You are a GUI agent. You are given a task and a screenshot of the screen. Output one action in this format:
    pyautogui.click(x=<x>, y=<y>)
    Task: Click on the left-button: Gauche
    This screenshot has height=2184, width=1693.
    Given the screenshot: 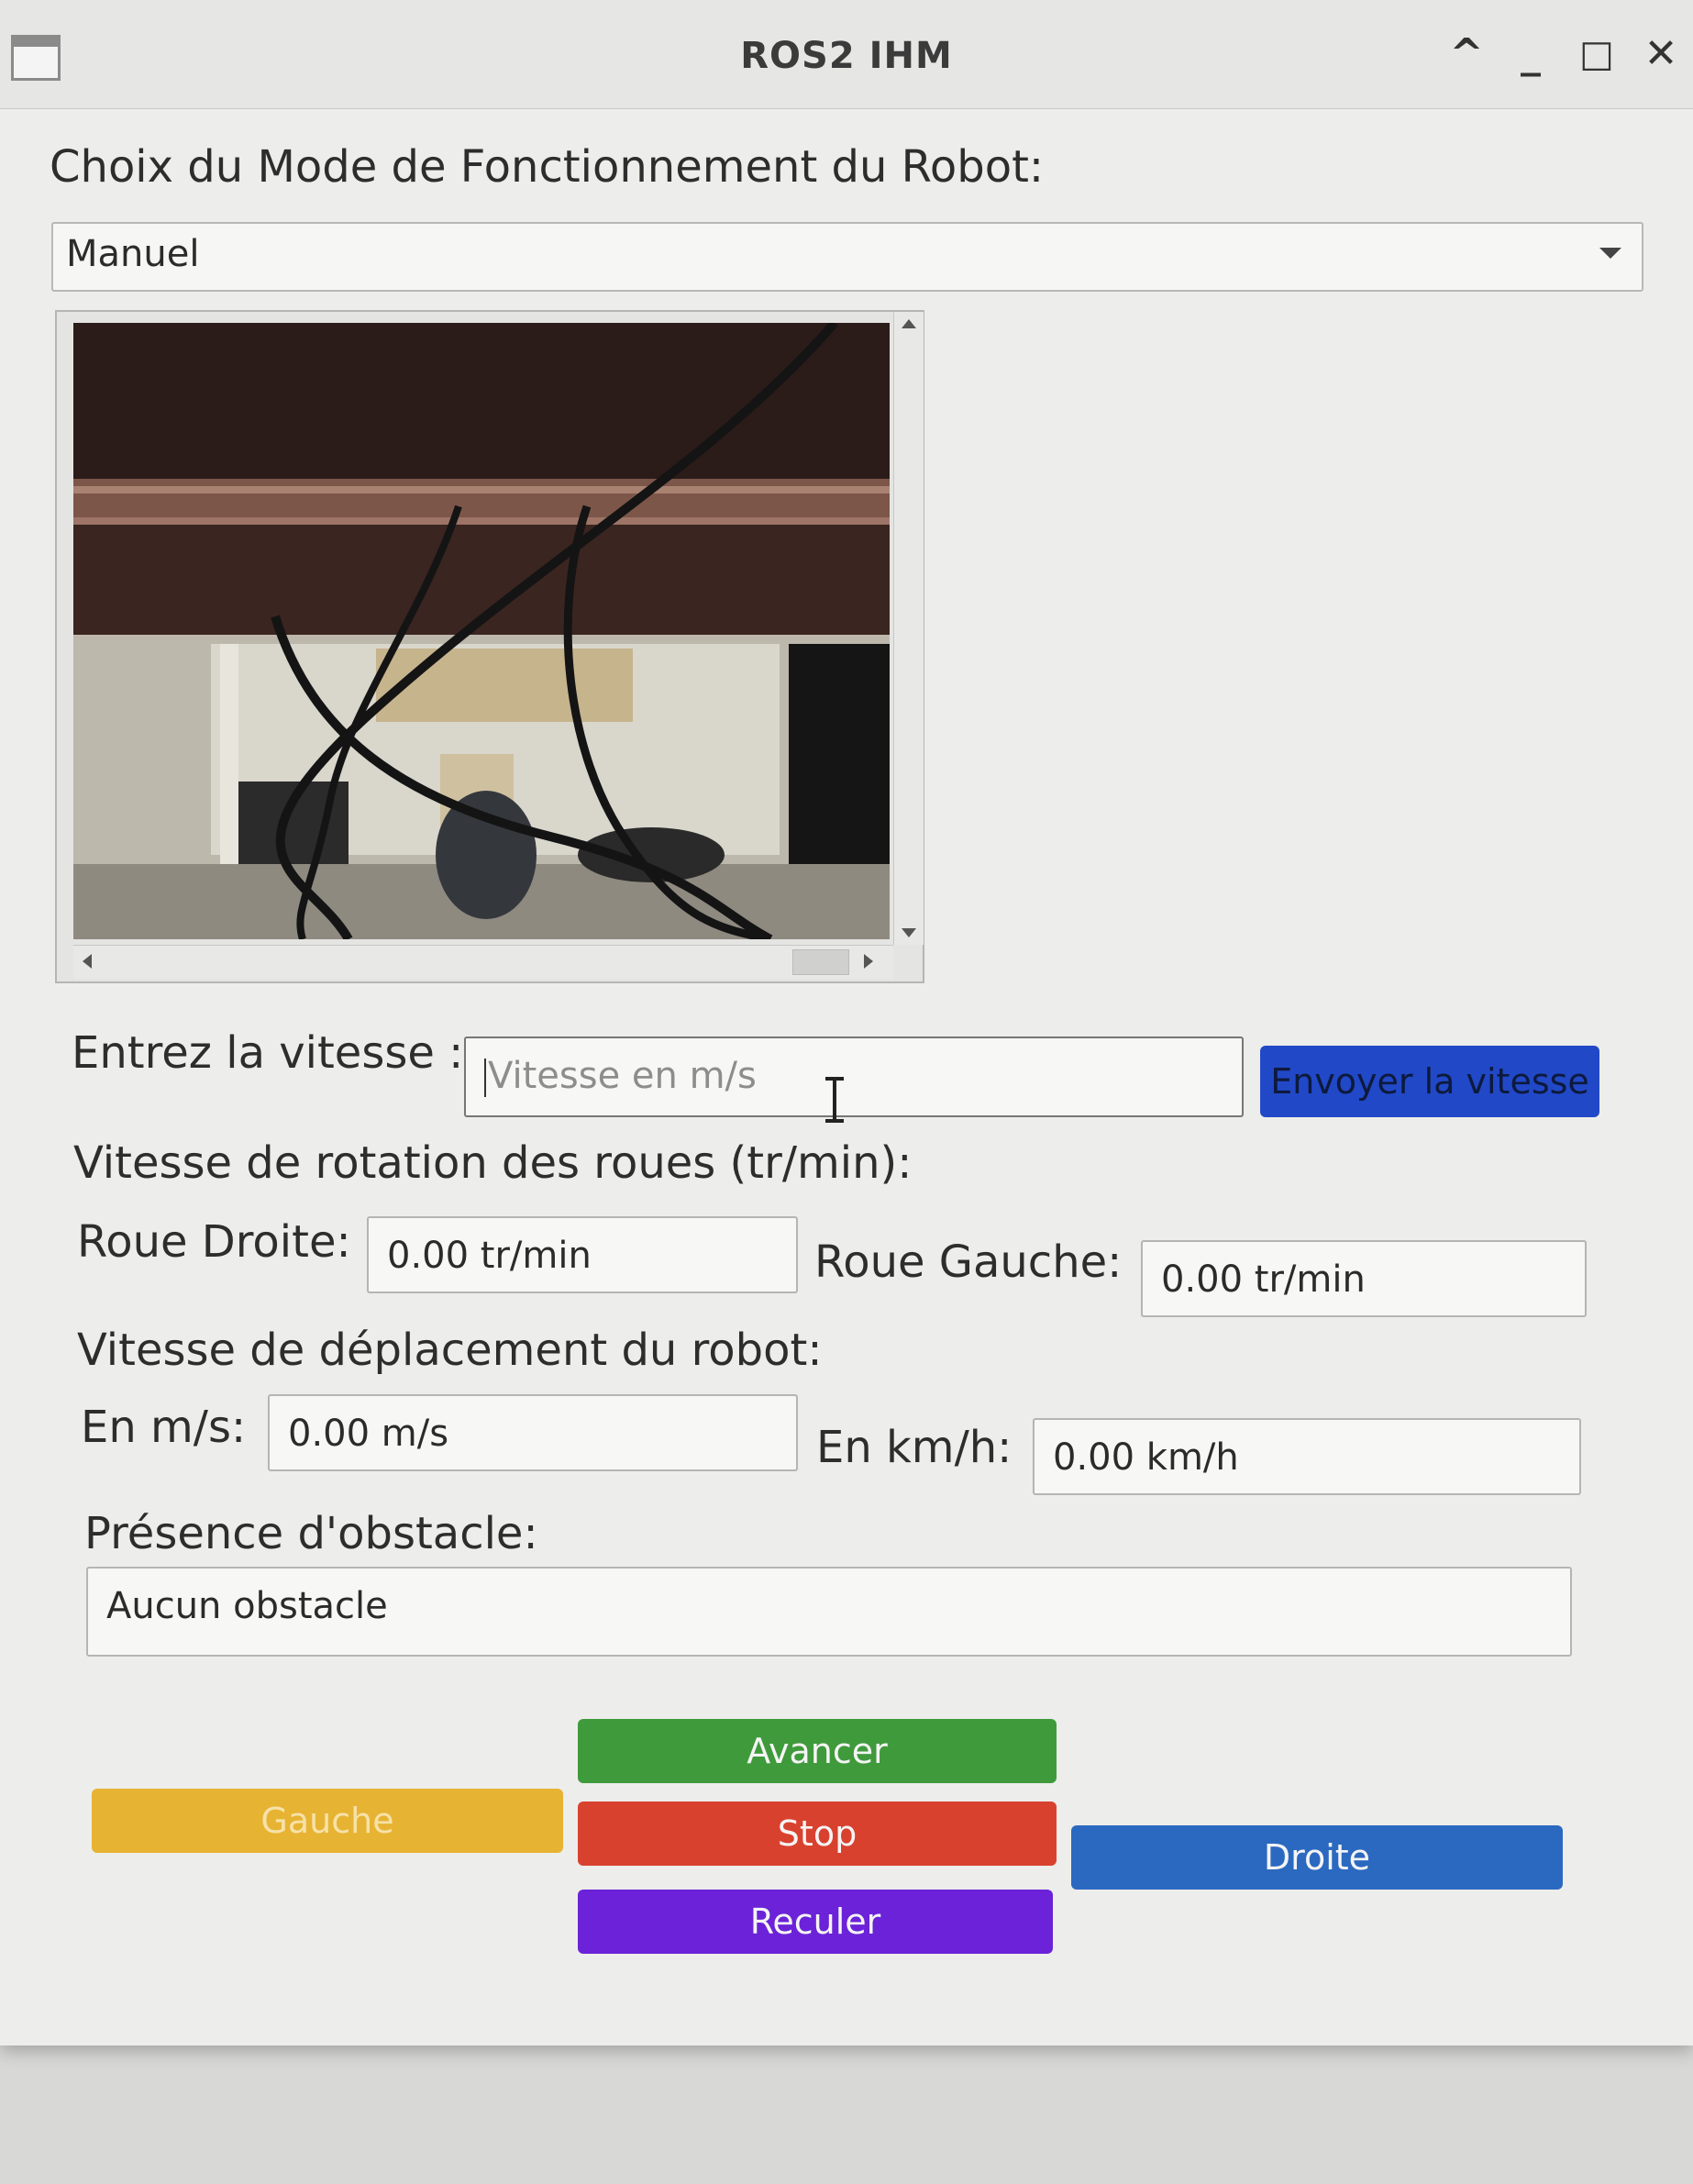 What is the action you would take?
    pyautogui.click(x=327, y=1821)
    